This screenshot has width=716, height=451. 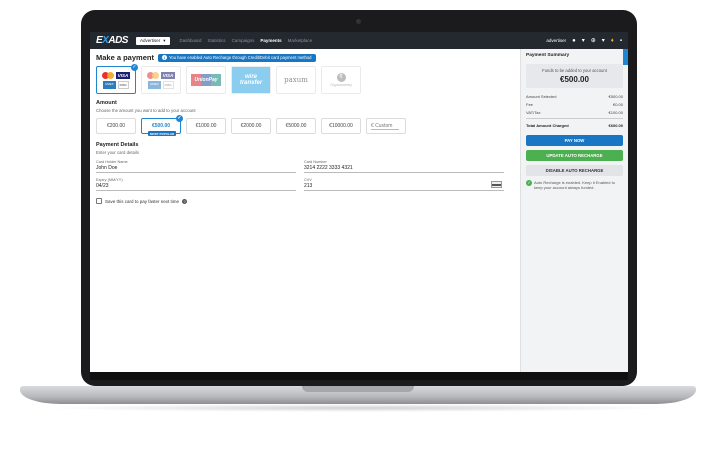 I want to click on user-name: advertiser, so click(x=556, y=40).